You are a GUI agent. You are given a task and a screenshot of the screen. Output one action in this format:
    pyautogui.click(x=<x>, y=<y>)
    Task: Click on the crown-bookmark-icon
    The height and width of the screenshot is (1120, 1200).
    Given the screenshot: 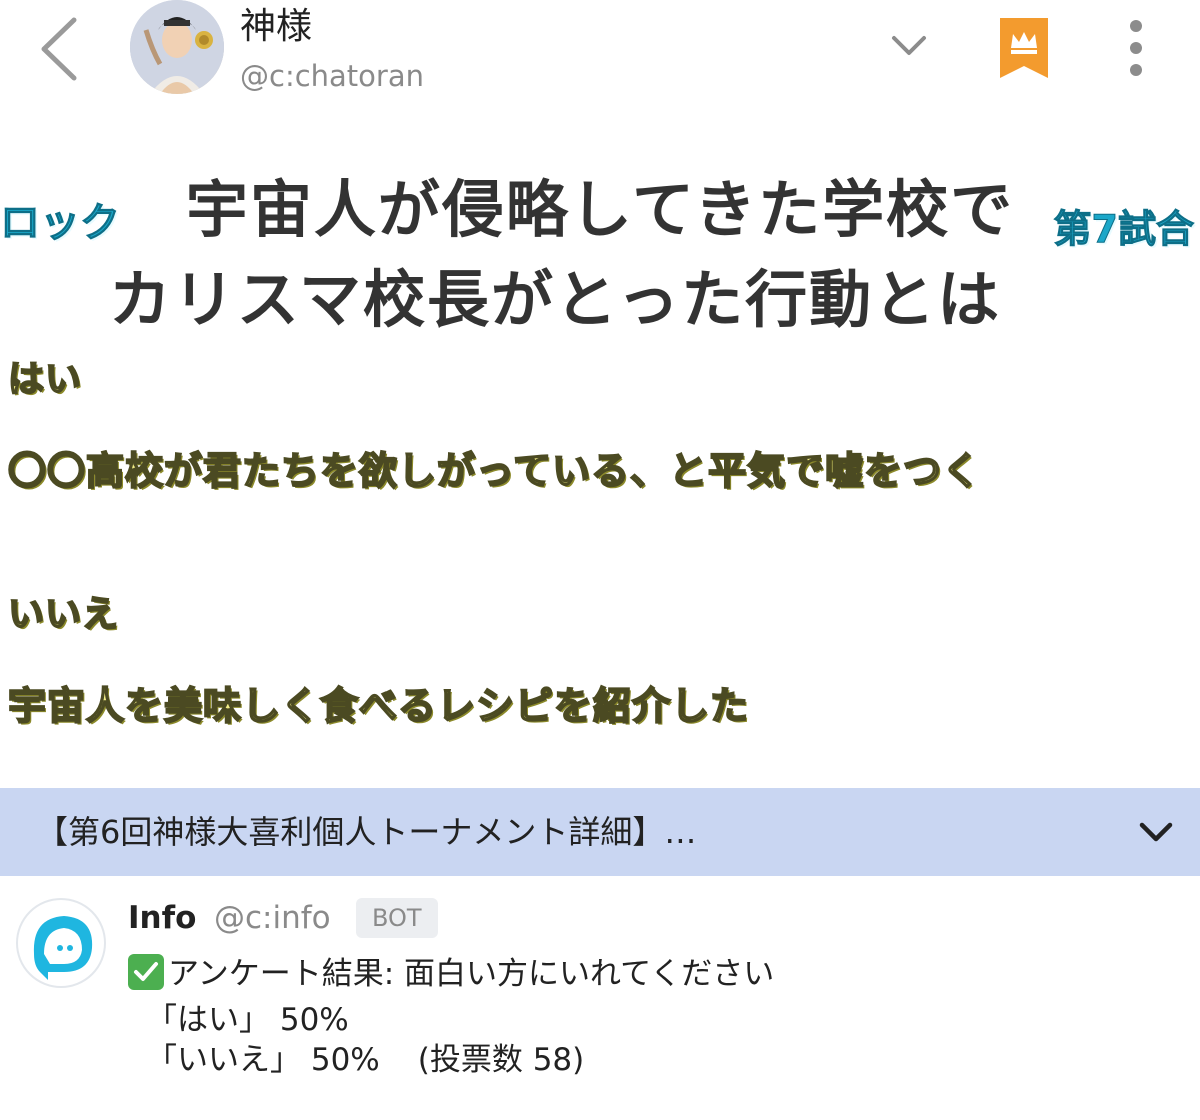 What is the action you would take?
    pyautogui.click(x=1024, y=48)
    